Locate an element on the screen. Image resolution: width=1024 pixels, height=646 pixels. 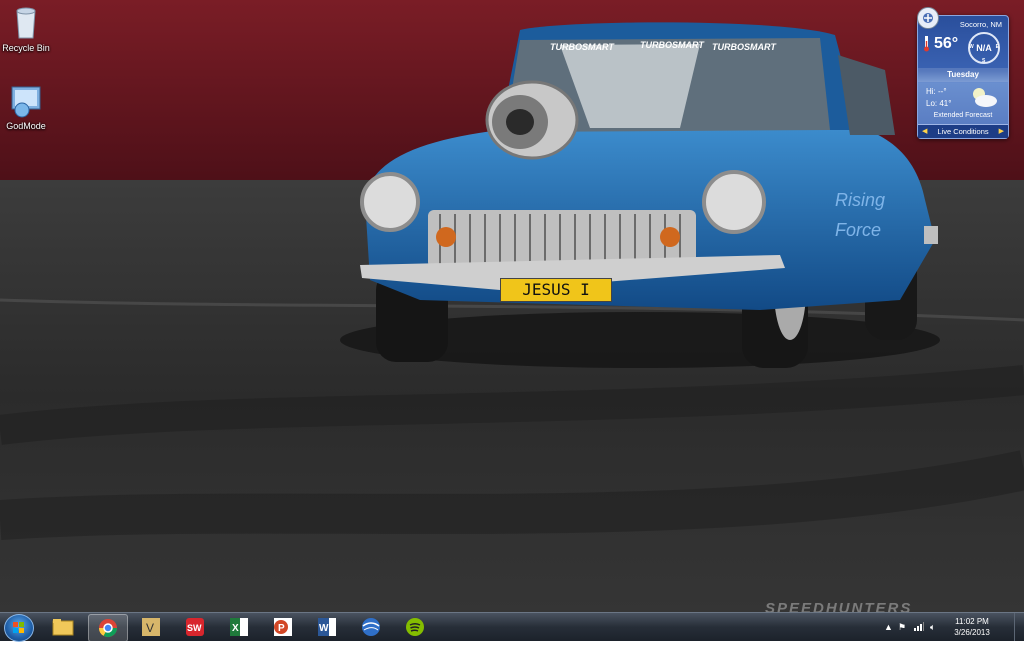
weather-high: Hi: --° is located at coordinates (936, 91).